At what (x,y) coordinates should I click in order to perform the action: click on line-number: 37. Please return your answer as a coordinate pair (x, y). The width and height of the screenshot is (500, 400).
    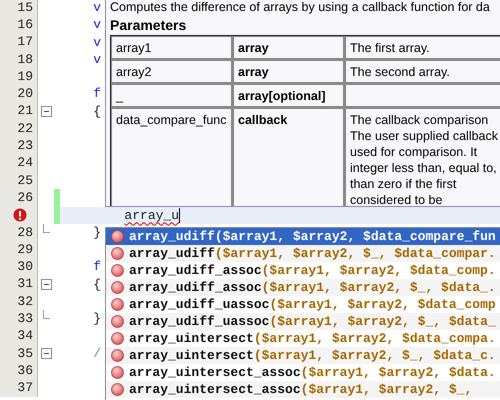
    Looking at the image, I should click on (25, 388).